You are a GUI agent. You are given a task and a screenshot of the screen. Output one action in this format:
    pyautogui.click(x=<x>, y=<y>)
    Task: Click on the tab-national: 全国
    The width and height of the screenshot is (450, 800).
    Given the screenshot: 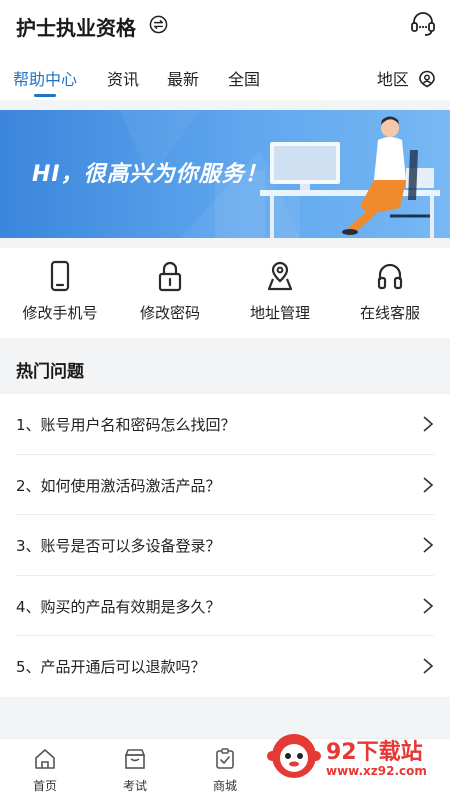 What is the action you would take?
    pyautogui.click(x=244, y=78)
    